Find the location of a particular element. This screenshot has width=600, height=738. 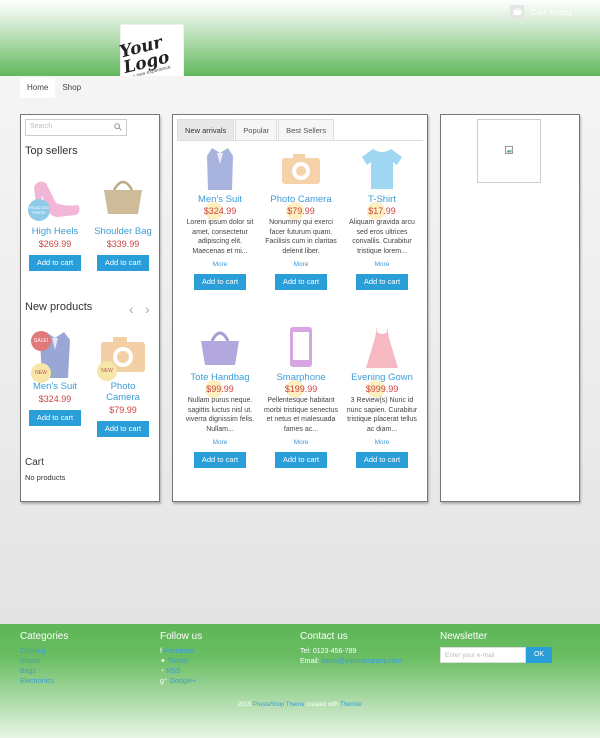

google-plus-icon: g⁺ is located at coordinates (164, 681).